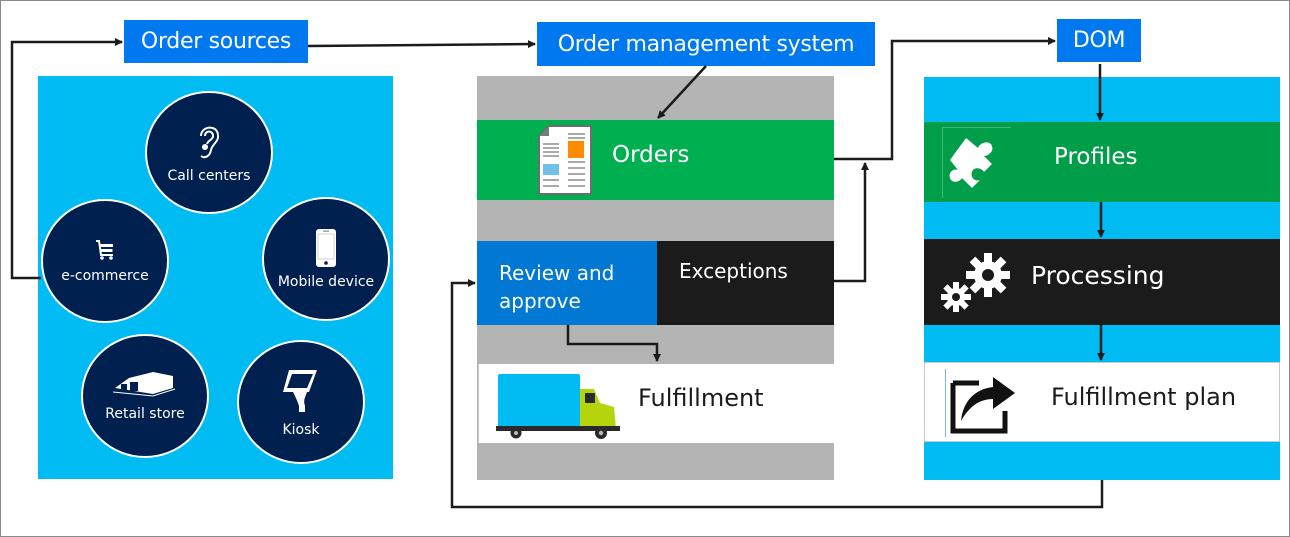 The height and width of the screenshot is (537, 1290). What do you see at coordinates (144, 384) in the screenshot?
I see `store-building-icon` at bounding box center [144, 384].